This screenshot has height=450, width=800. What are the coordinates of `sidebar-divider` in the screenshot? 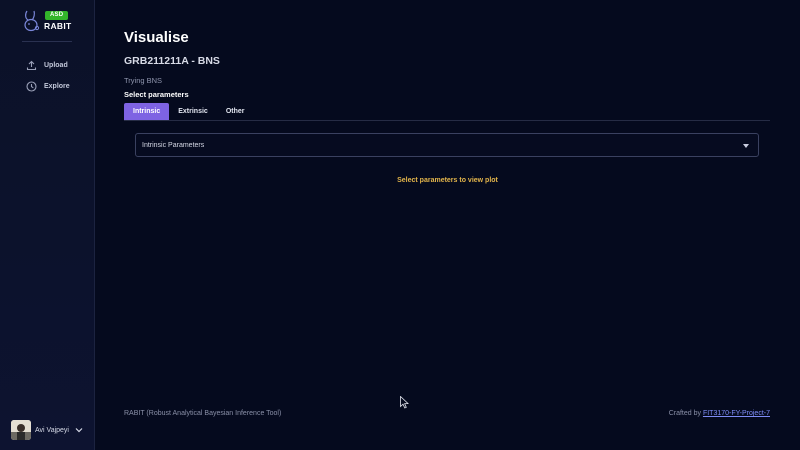 It's located at (47, 41).